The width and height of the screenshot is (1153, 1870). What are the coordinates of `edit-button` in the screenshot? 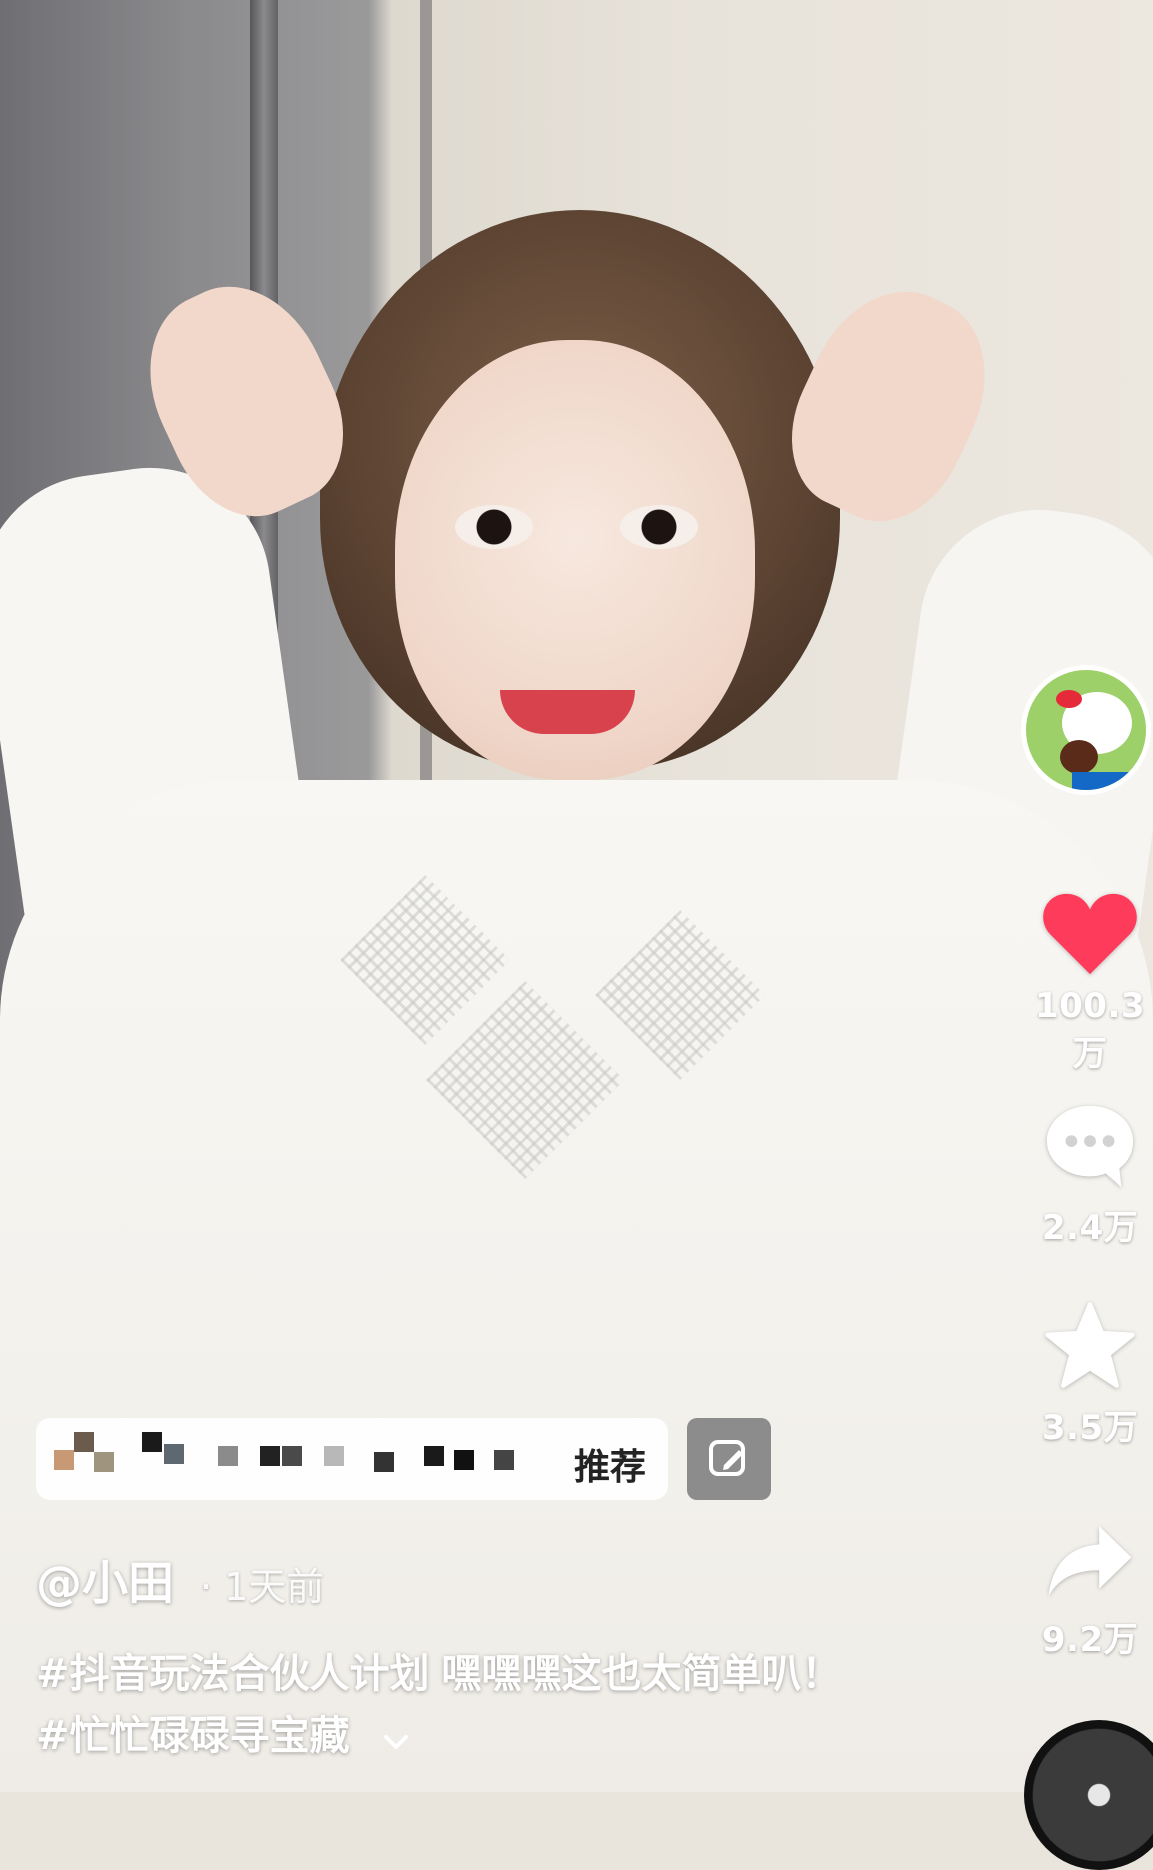 It's located at (729, 1459).